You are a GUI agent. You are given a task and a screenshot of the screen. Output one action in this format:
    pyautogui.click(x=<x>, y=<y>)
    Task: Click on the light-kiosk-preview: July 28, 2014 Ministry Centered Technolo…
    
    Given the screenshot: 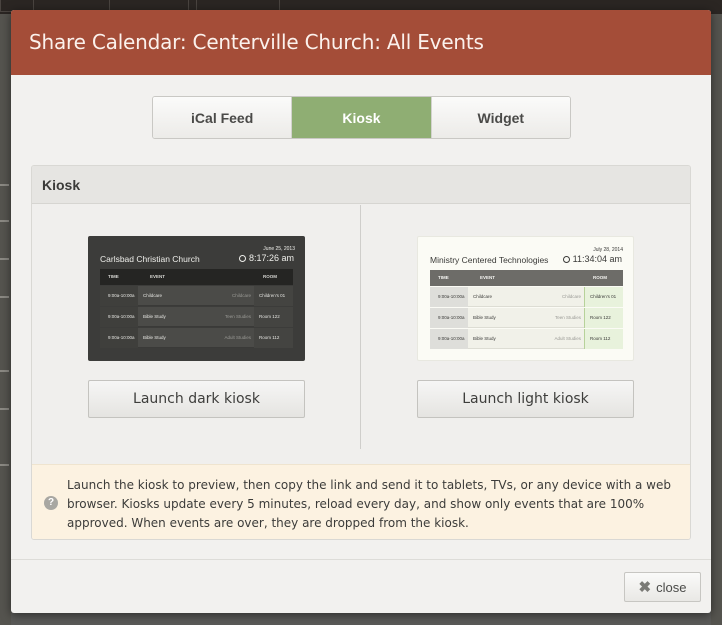 What is the action you would take?
    pyautogui.click(x=525, y=298)
    